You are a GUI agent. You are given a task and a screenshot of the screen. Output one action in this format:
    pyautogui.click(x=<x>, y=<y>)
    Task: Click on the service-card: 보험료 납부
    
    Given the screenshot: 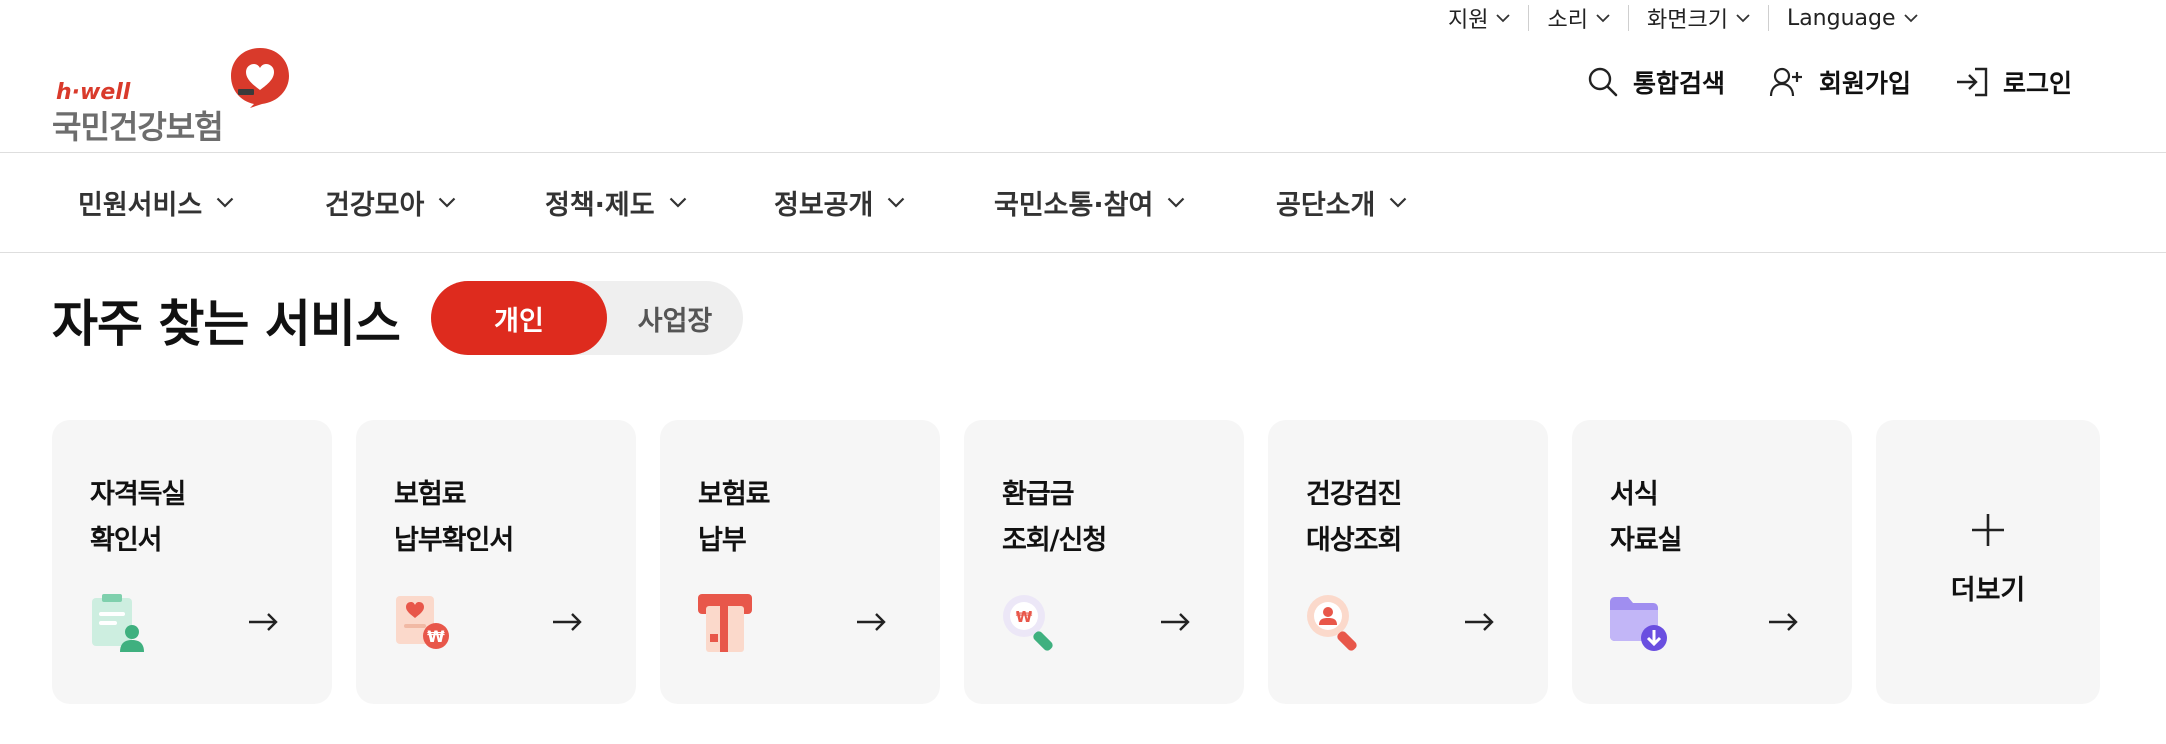 What is the action you would take?
    pyautogui.click(x=800, y=562)
    